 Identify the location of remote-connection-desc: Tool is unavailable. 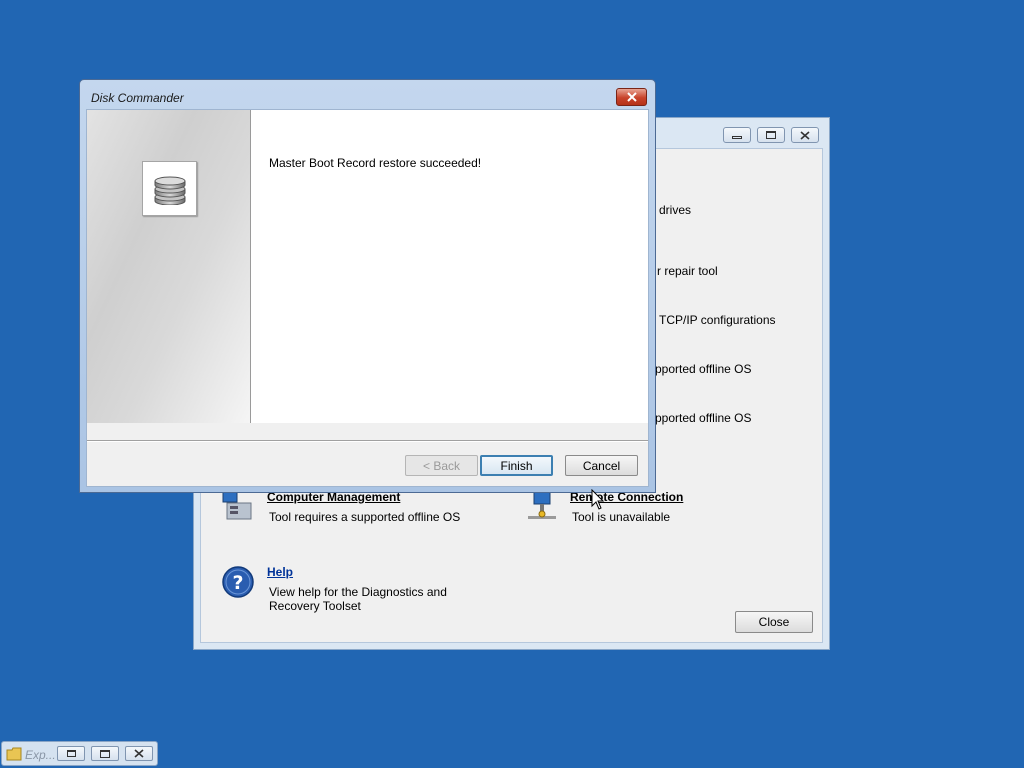
(621, 517).